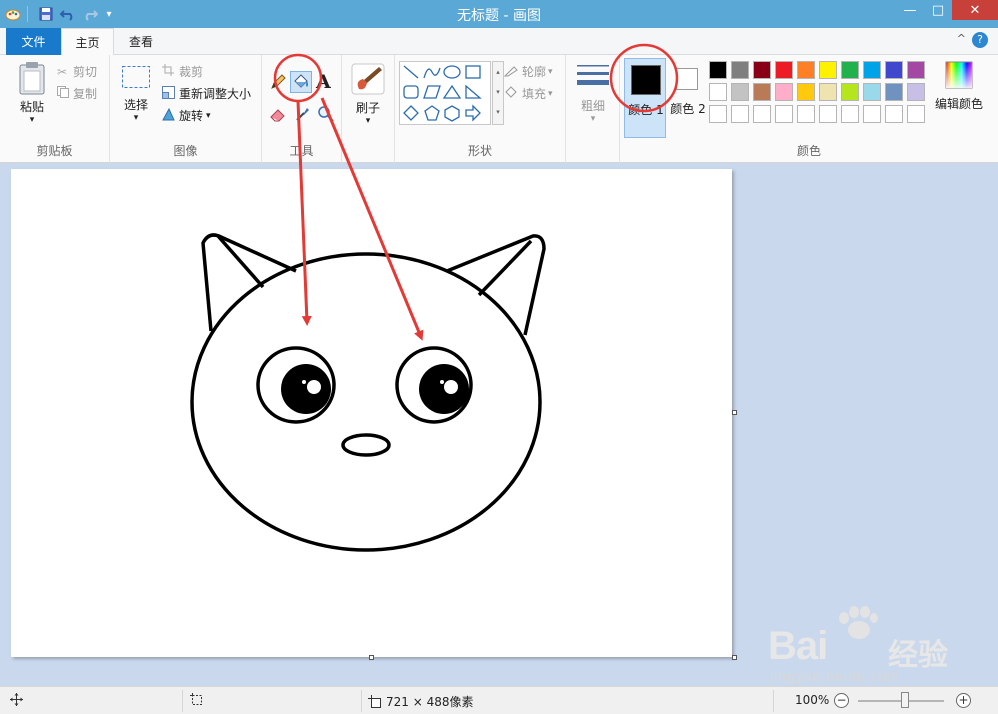  What do you see at coordinates (442, 93) in the screenshot?
I see `shapes-gallery-icons` at bounding box center [442, 93].